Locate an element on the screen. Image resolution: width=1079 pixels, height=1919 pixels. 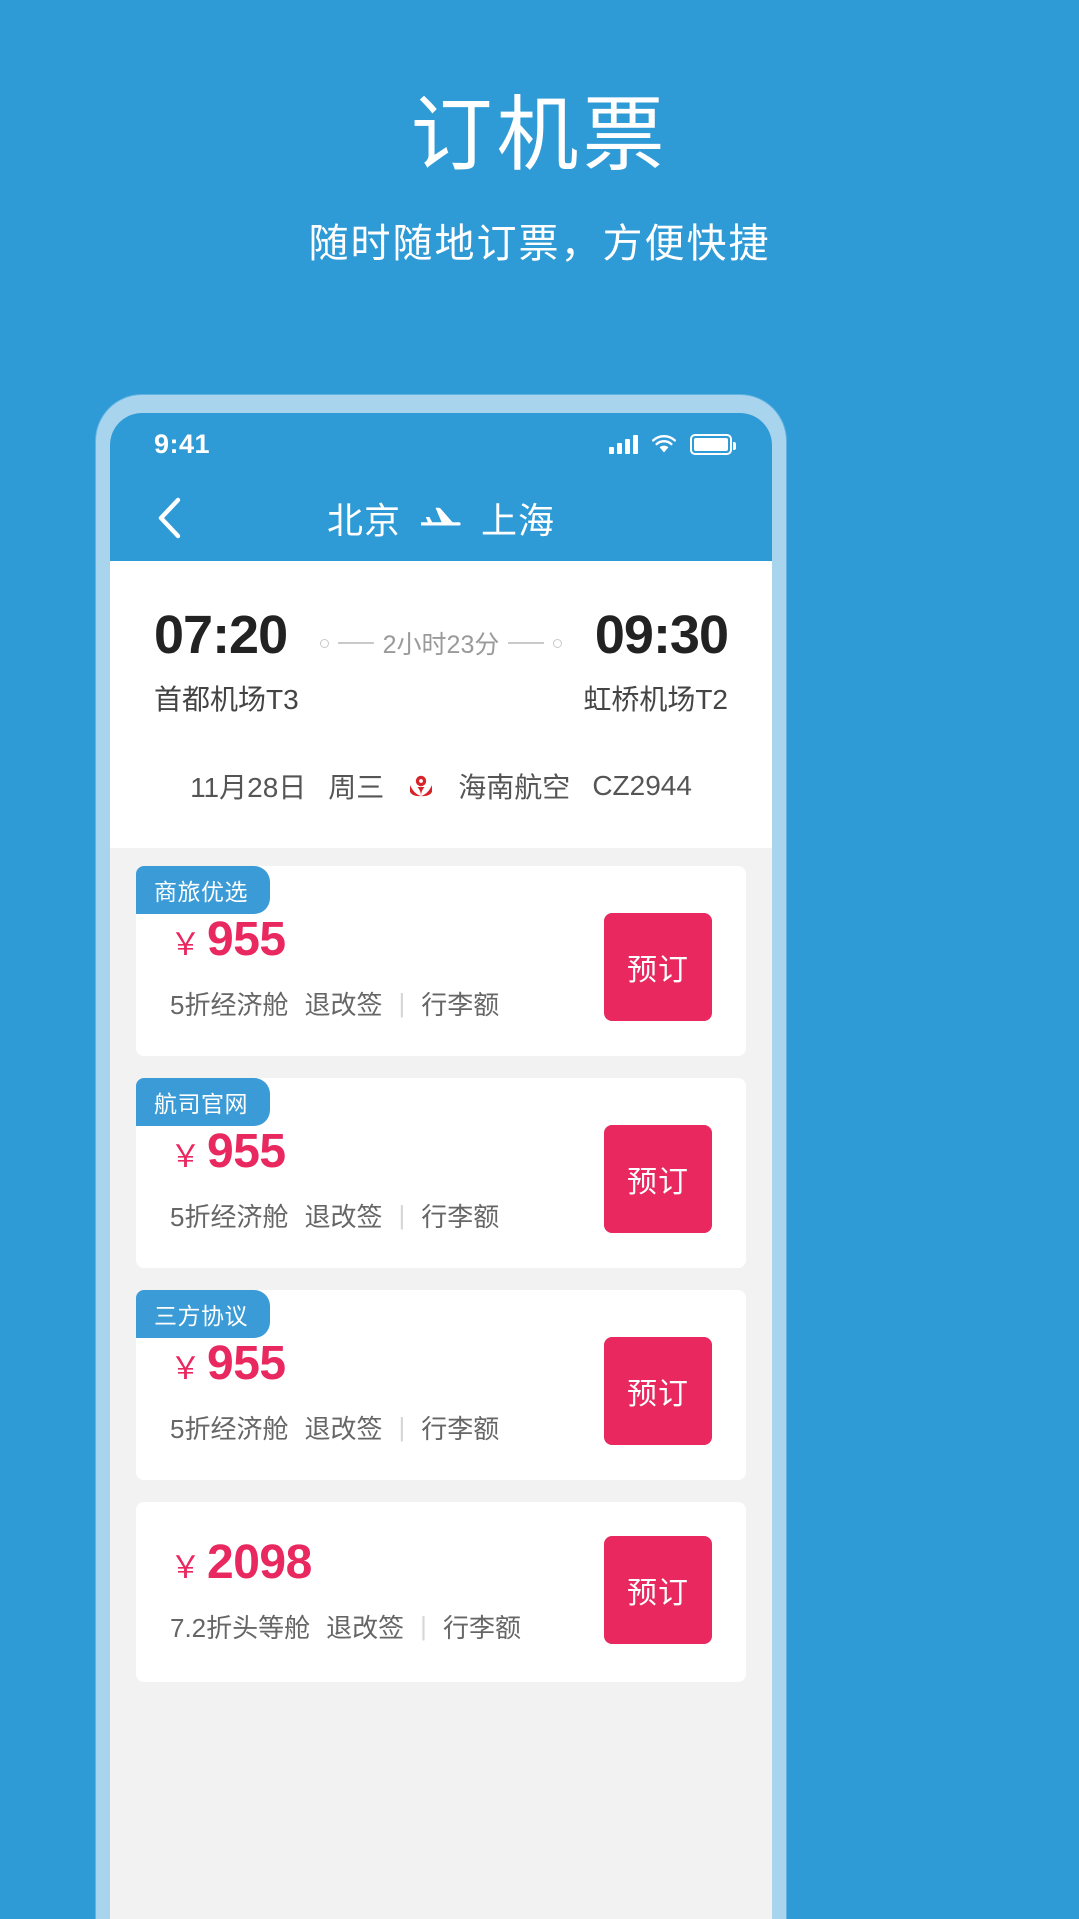
ticket-card: ￥ 2098 7.2折头等舱 退改签 | 行李额 预订 is located at coordinates (441, 1591).